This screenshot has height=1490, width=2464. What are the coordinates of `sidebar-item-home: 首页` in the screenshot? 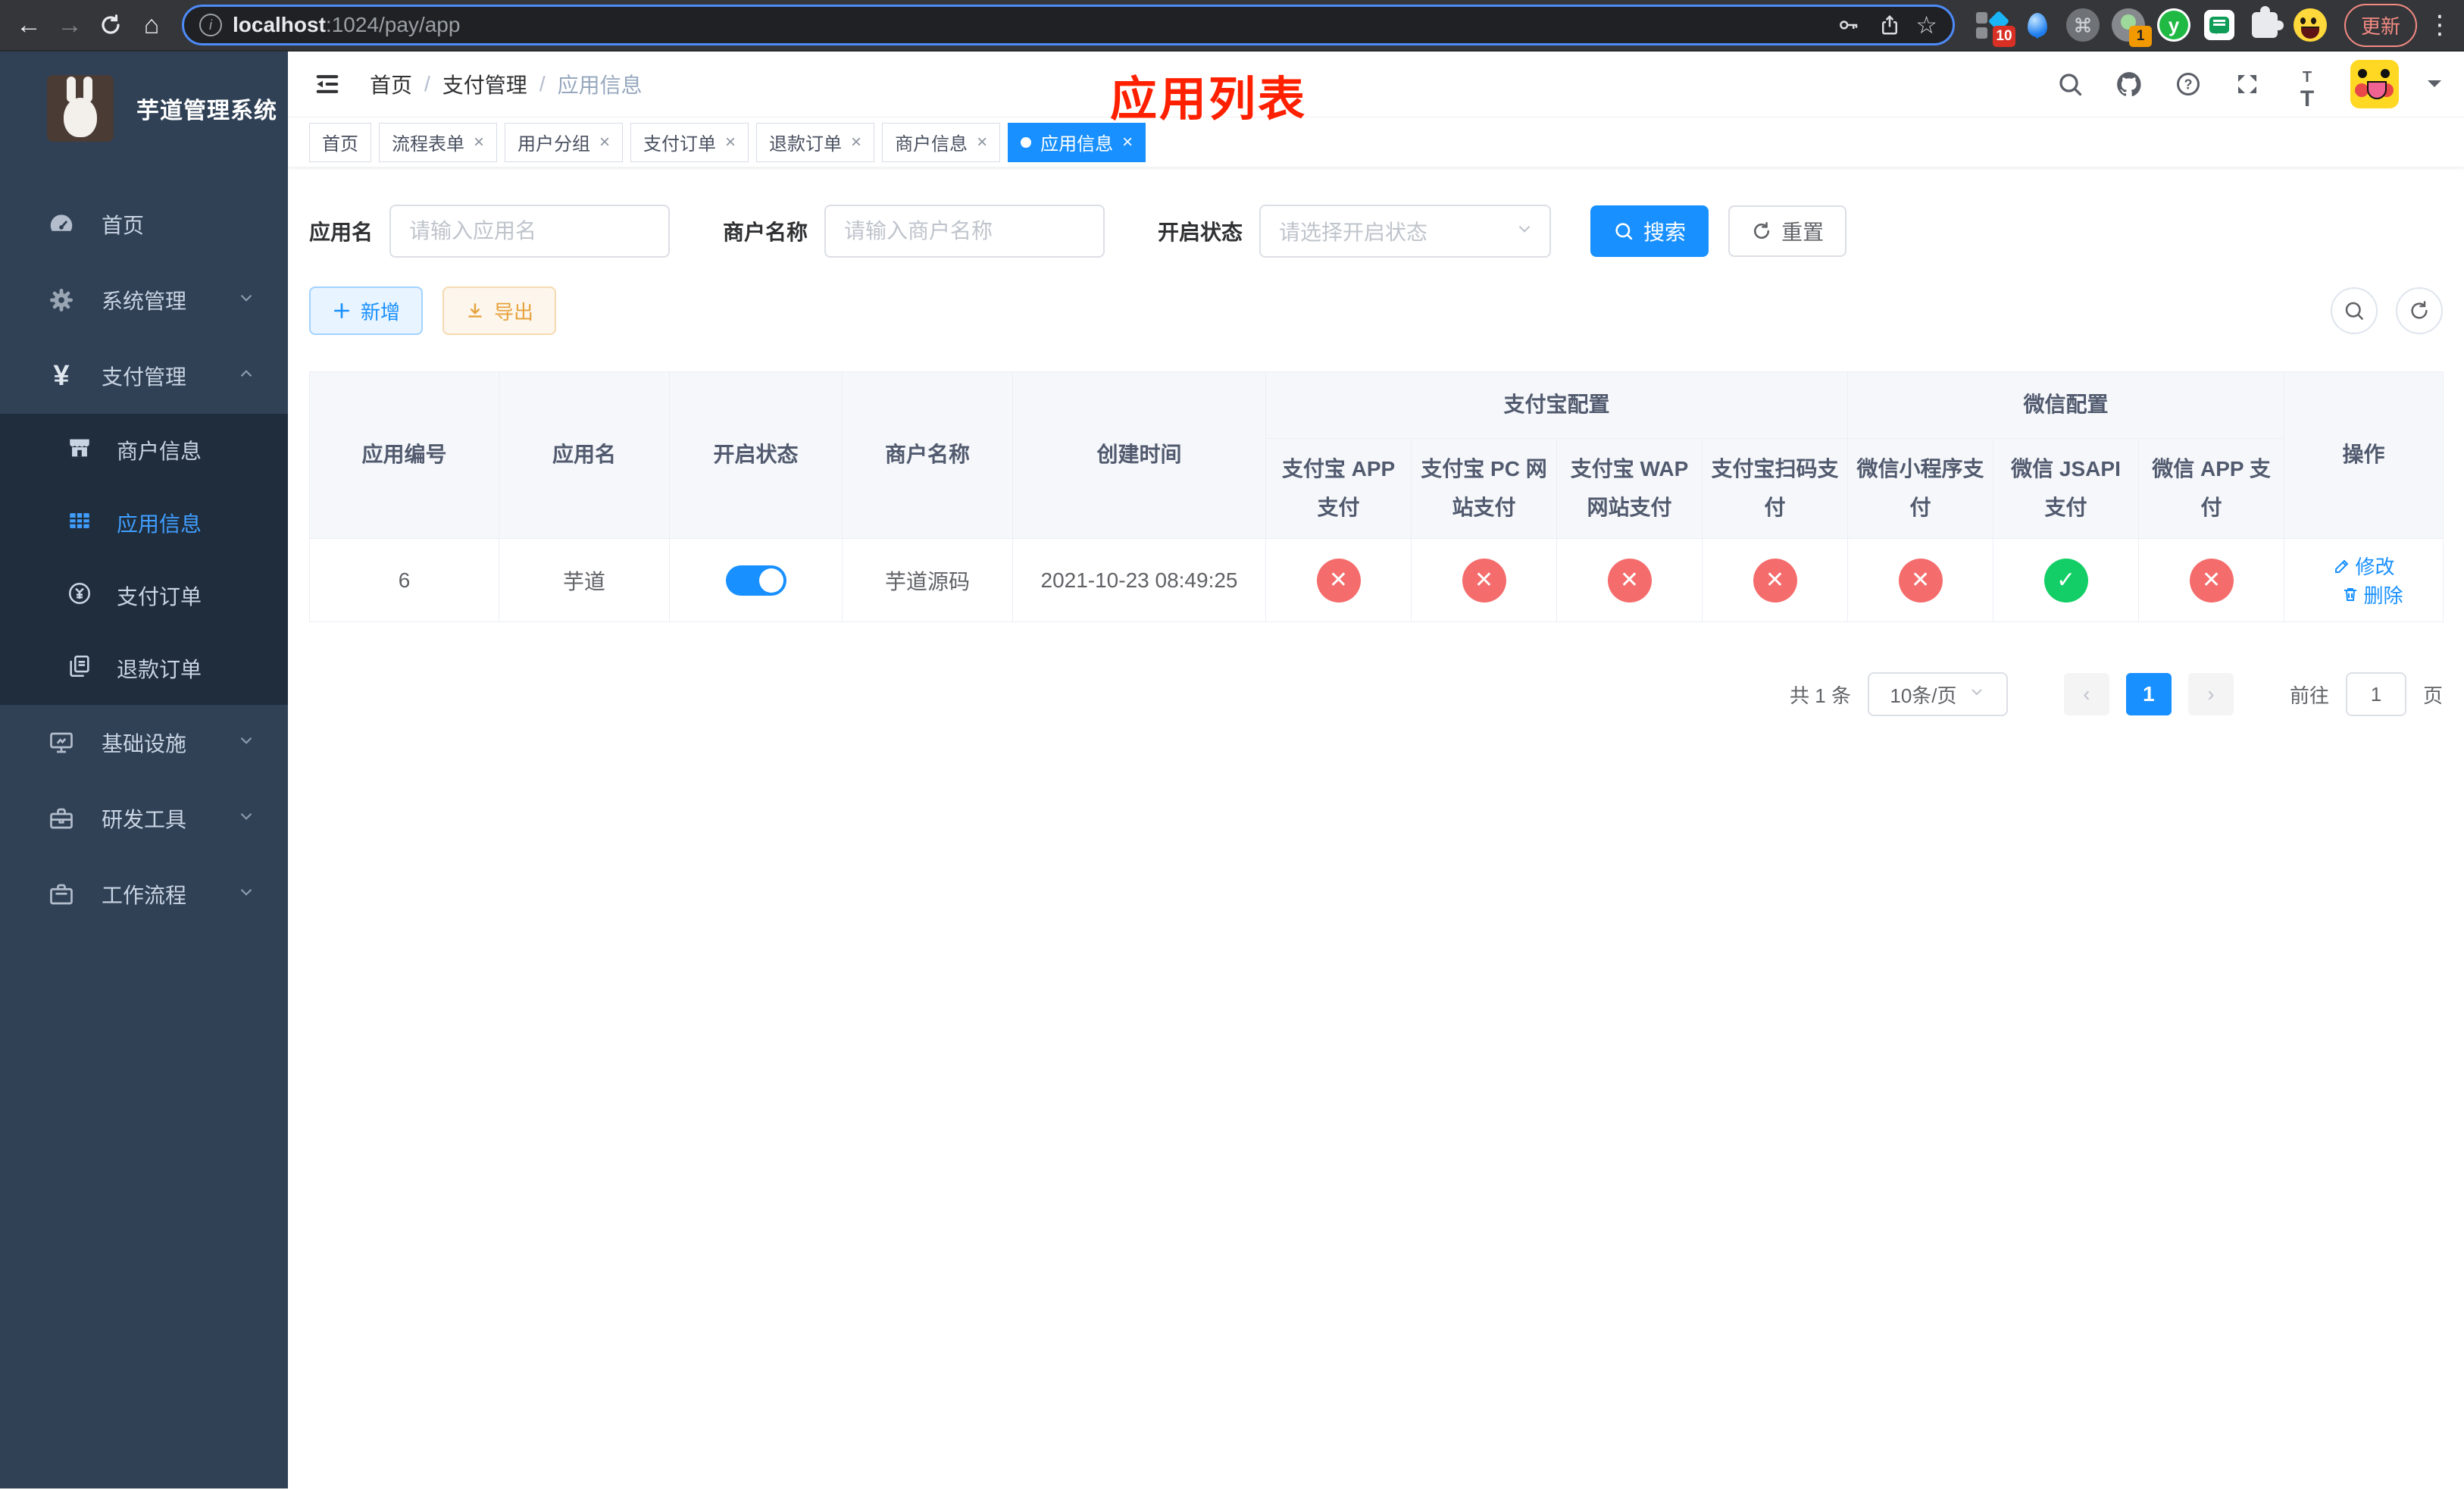 It's located at (144, 224).